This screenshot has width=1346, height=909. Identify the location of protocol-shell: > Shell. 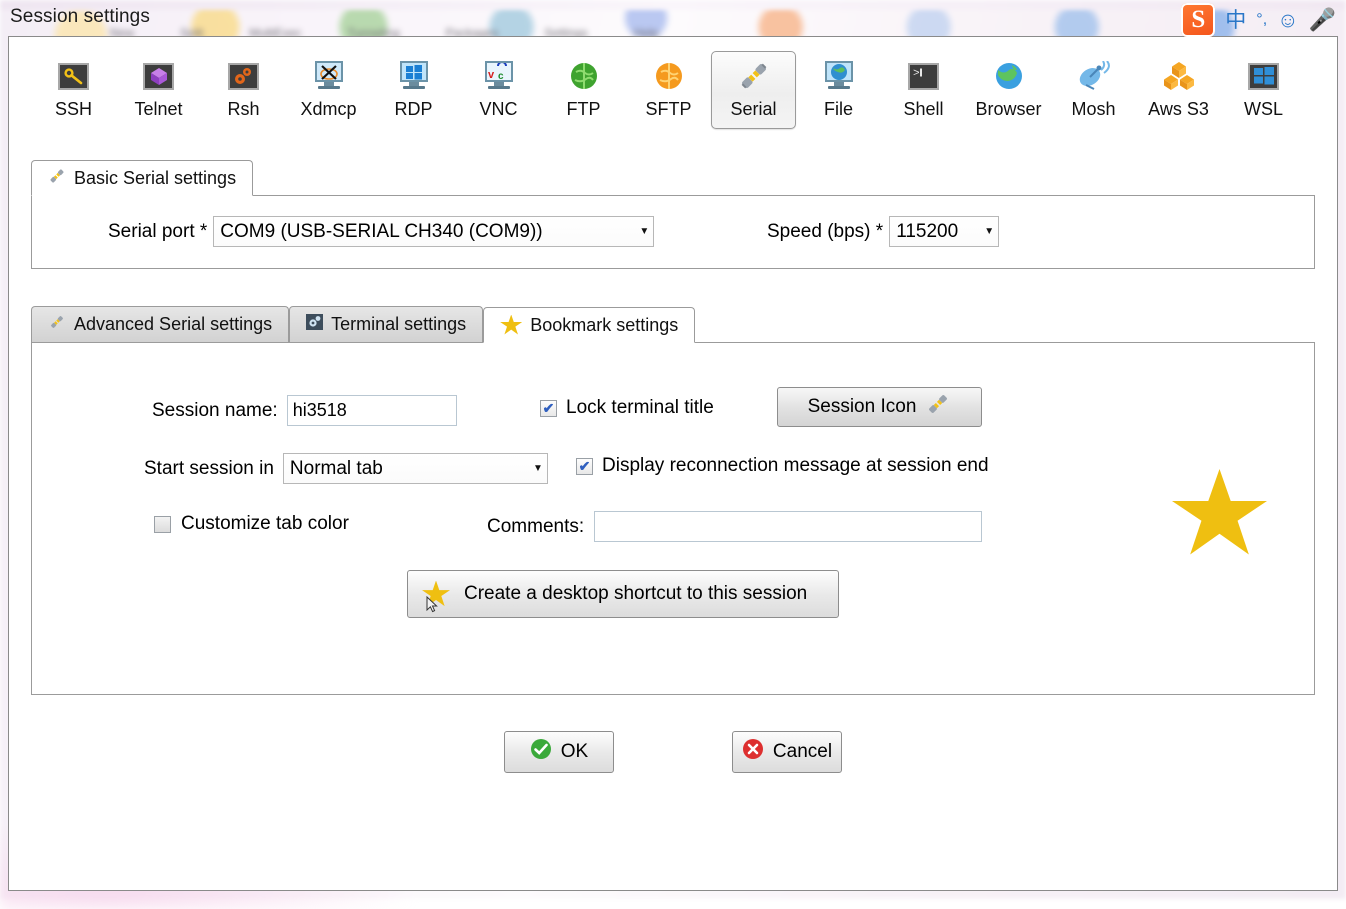
(923, 90).